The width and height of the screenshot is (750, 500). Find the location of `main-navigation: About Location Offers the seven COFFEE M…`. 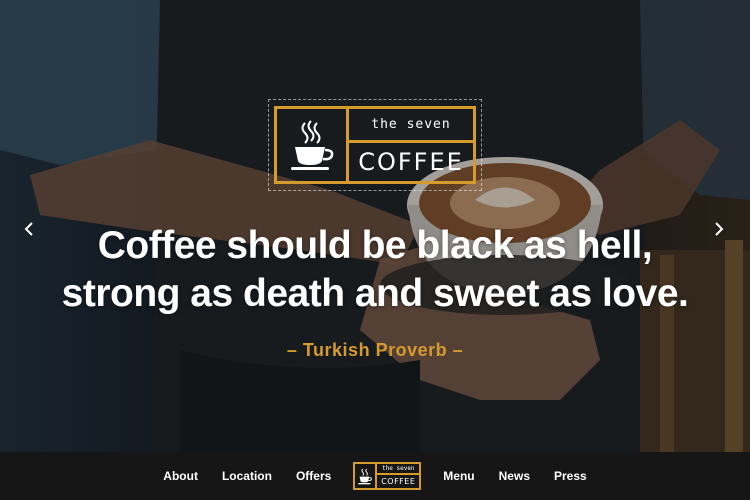

main-navigation: About Location Offers the seven COFFEE M… is located at coordinates (375, 476).